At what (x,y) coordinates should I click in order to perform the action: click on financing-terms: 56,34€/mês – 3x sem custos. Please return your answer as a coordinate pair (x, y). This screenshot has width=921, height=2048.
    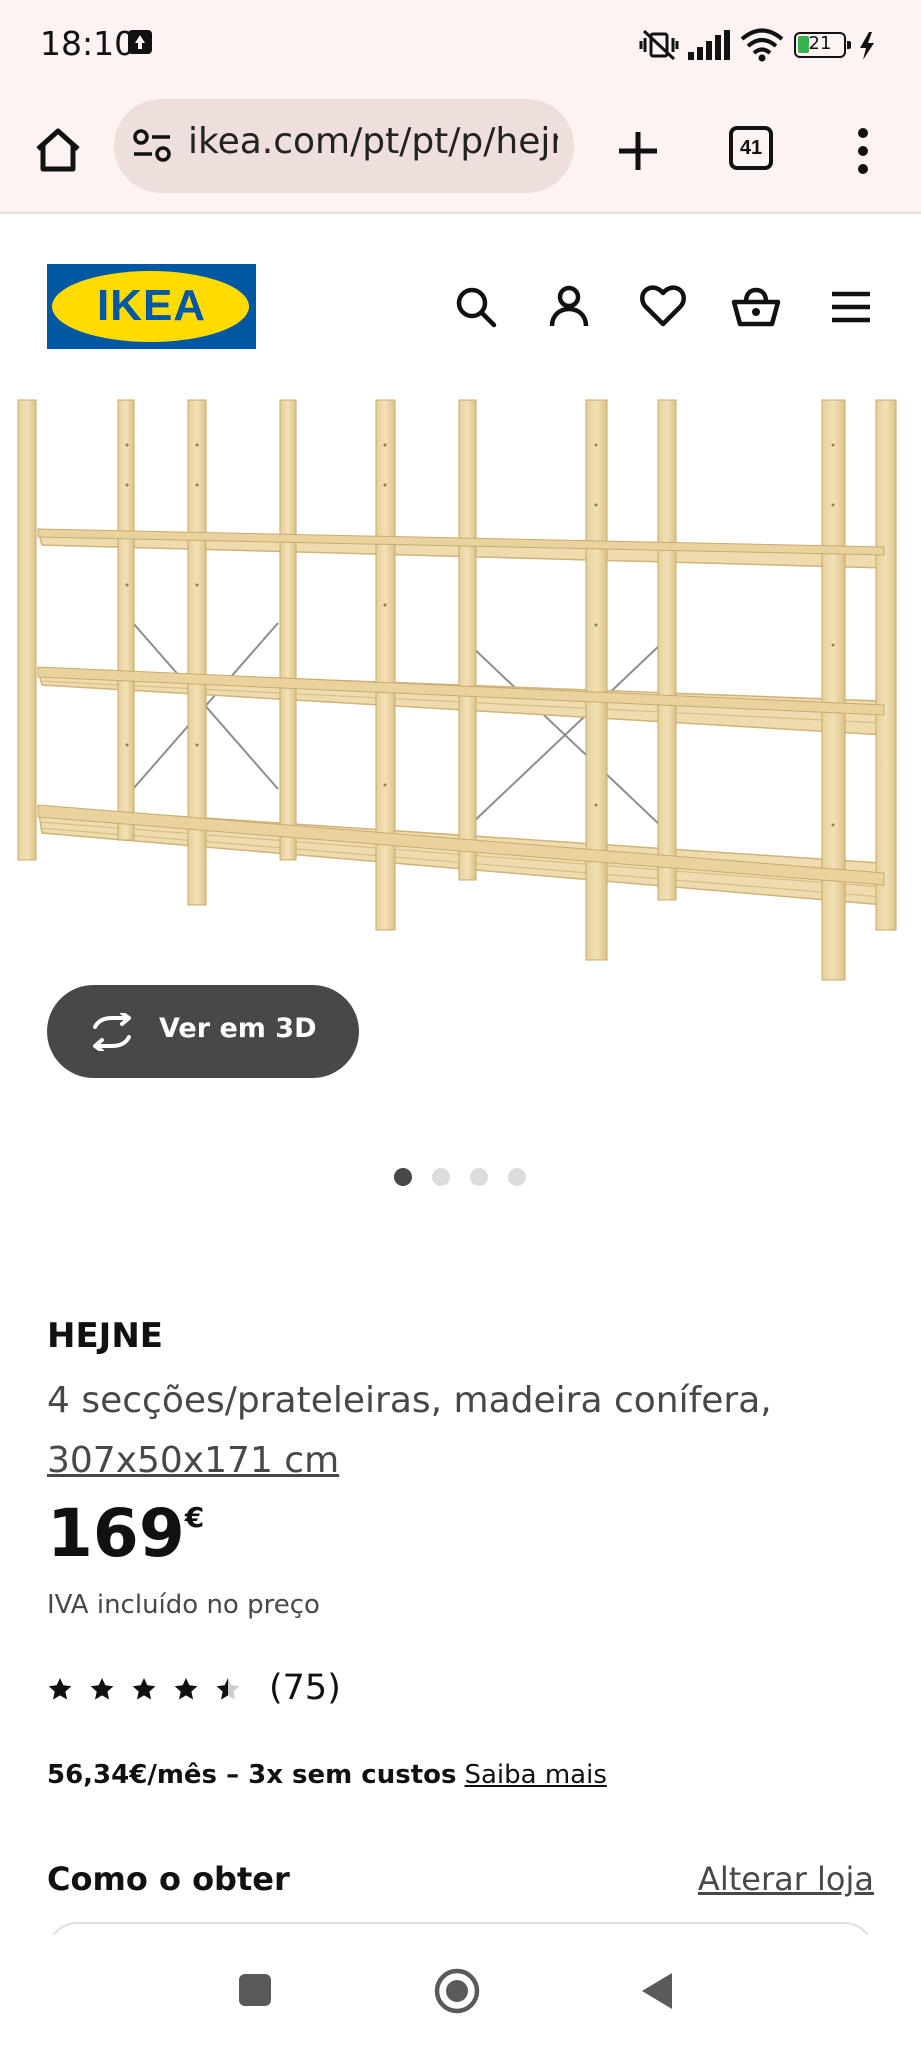
    Looking at the image, I should click on (252, 1775).